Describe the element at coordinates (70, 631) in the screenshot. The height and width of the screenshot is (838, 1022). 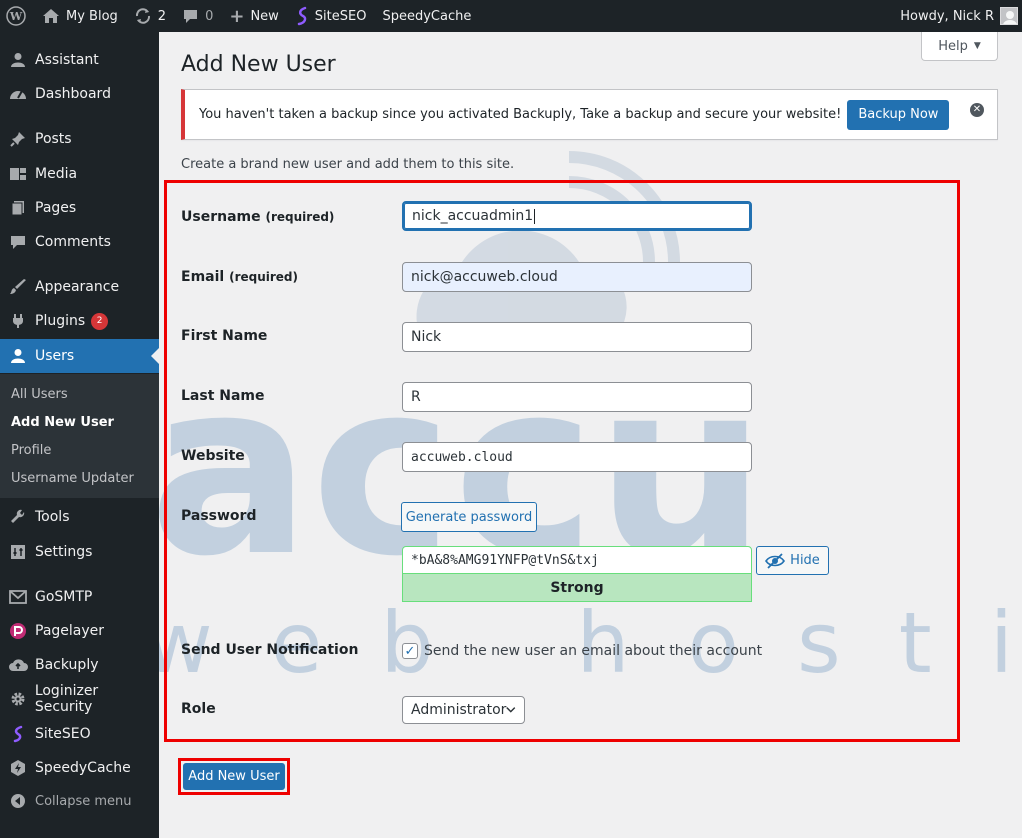
I see `menu-label: Pagelayer` at that location.